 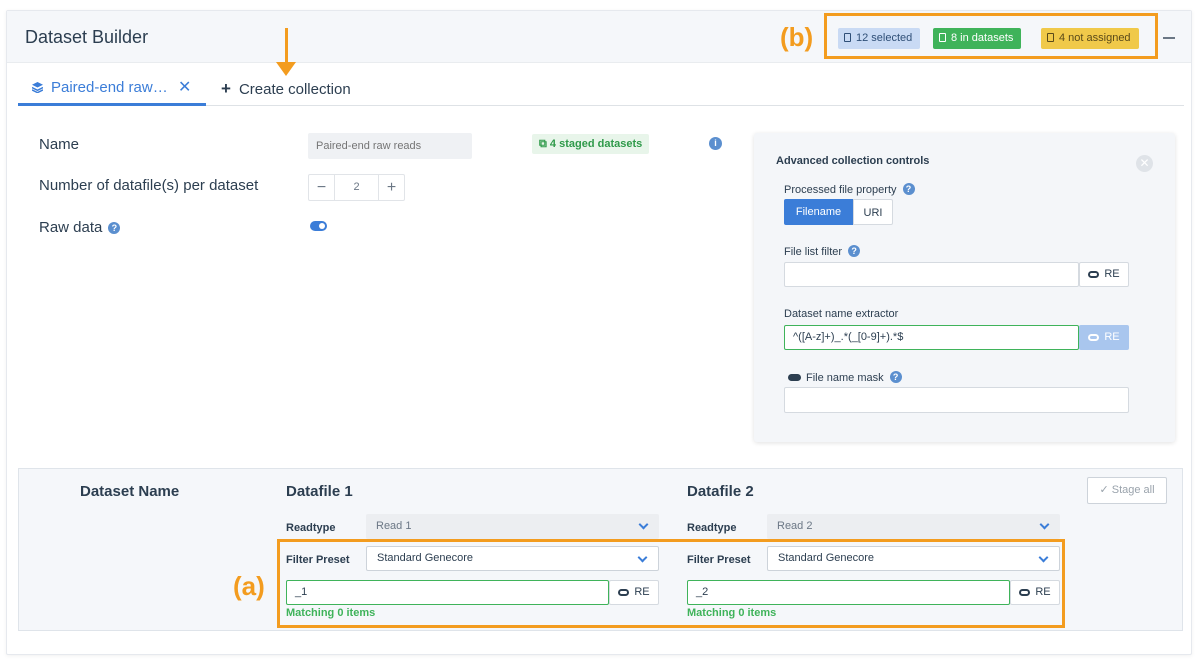 I want to click on file-name-mask-row: File name mask?, so click(x=845, y=377).